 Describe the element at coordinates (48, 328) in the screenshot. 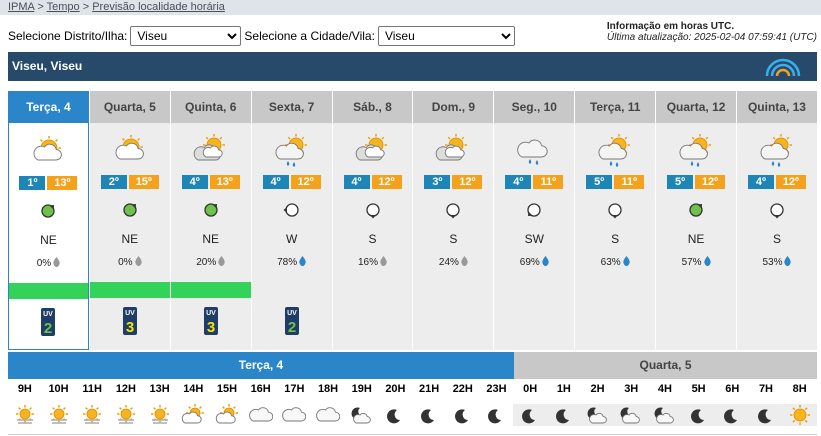

I see `svg-text: 2` at that location.